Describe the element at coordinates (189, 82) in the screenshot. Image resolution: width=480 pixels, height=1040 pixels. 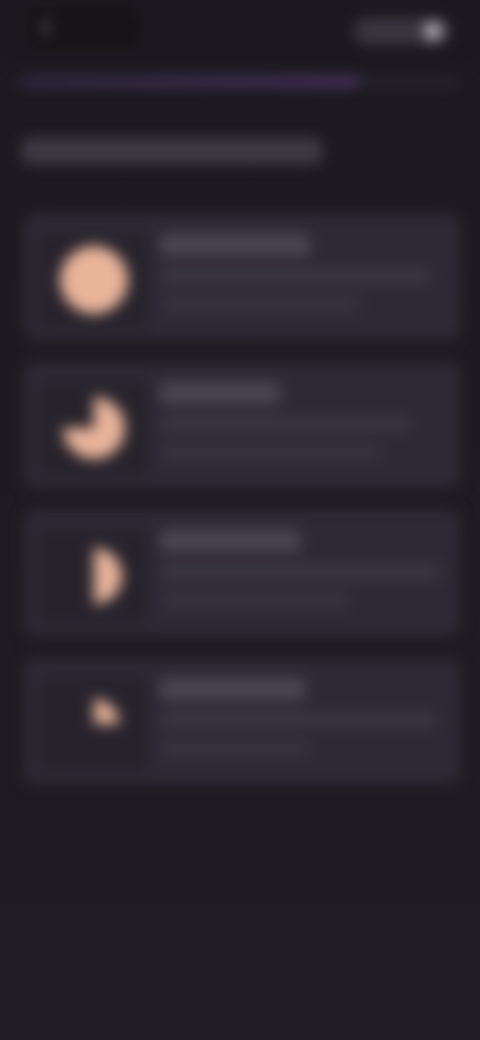
I see `progress-fill` at that location.